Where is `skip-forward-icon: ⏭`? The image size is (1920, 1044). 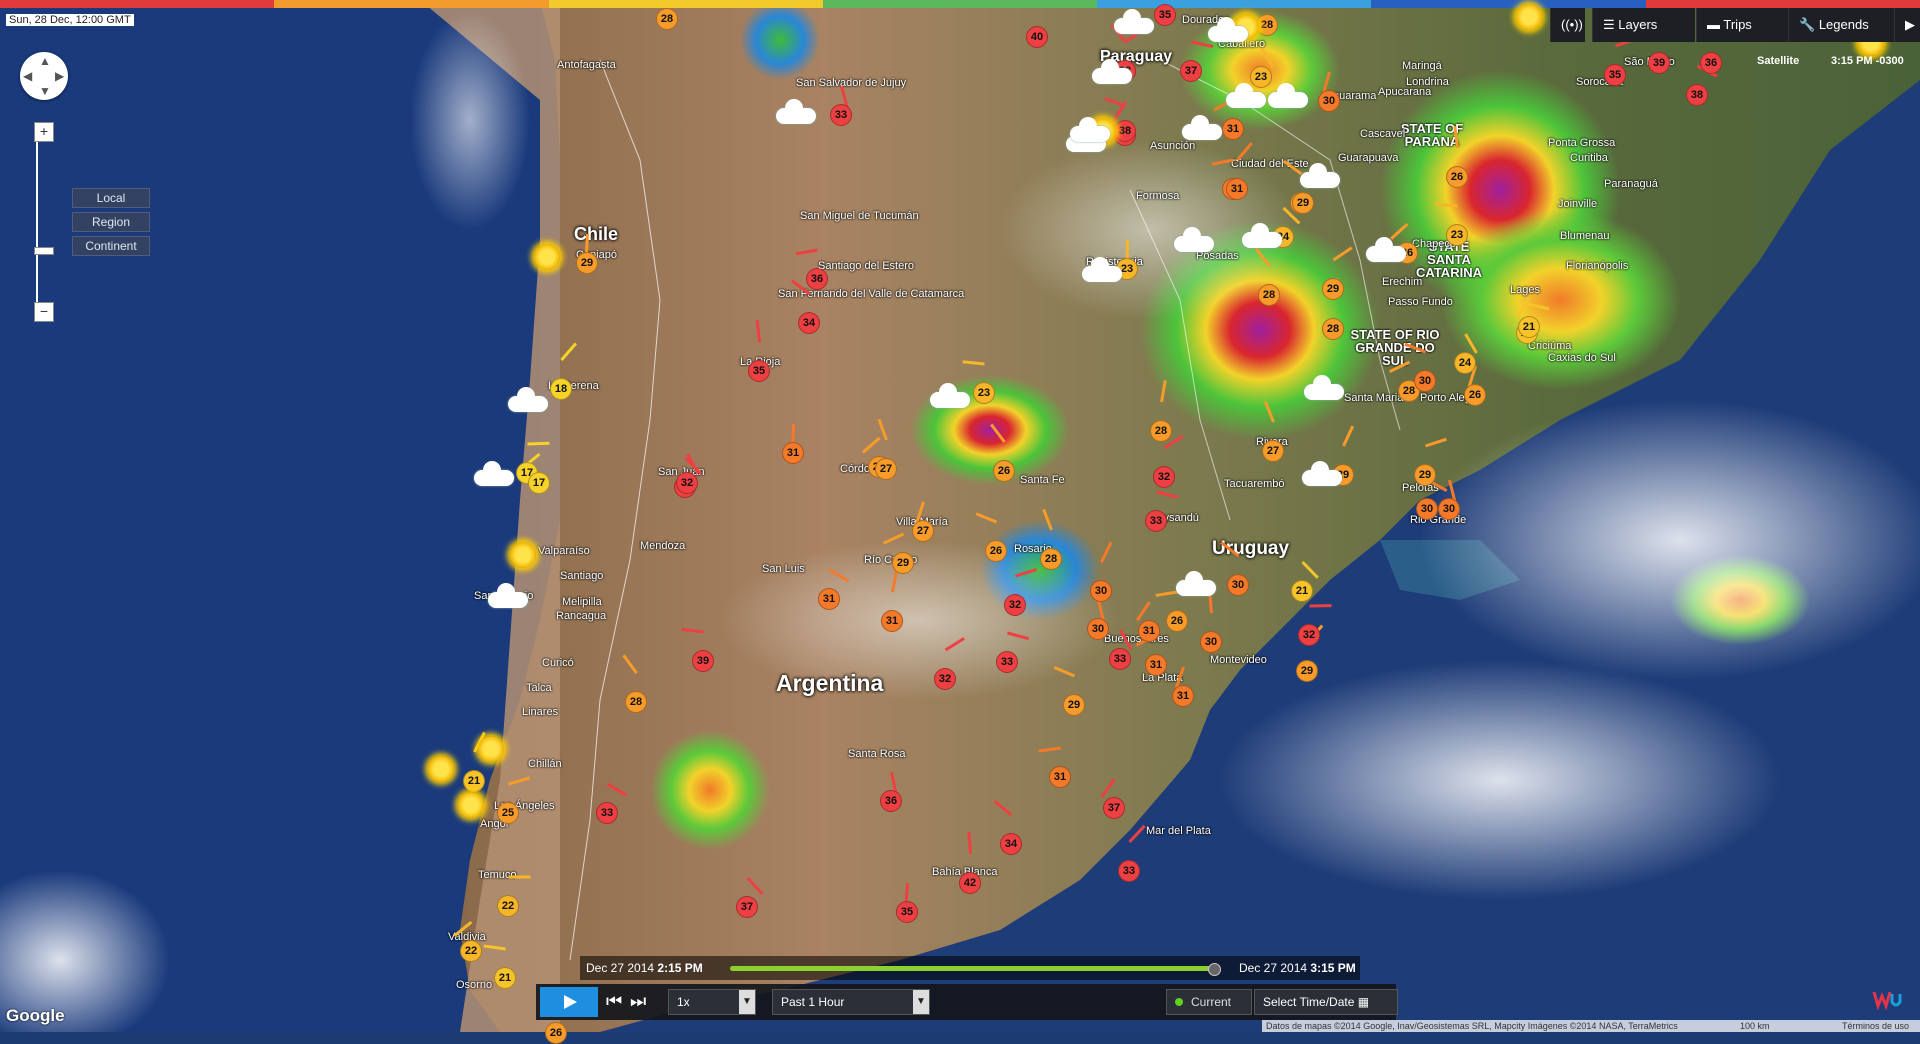
skip-forward-icon: ⏭ is located at coordinates (638, 1001).